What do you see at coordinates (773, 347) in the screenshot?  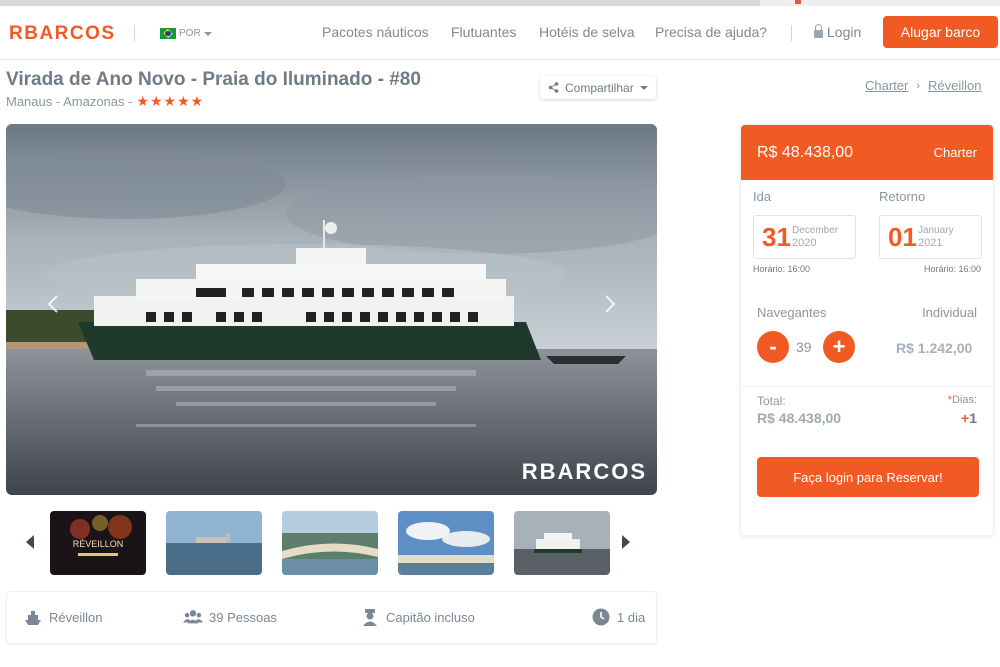 I see `decrease-button: -` at bounding box center [773, 347].